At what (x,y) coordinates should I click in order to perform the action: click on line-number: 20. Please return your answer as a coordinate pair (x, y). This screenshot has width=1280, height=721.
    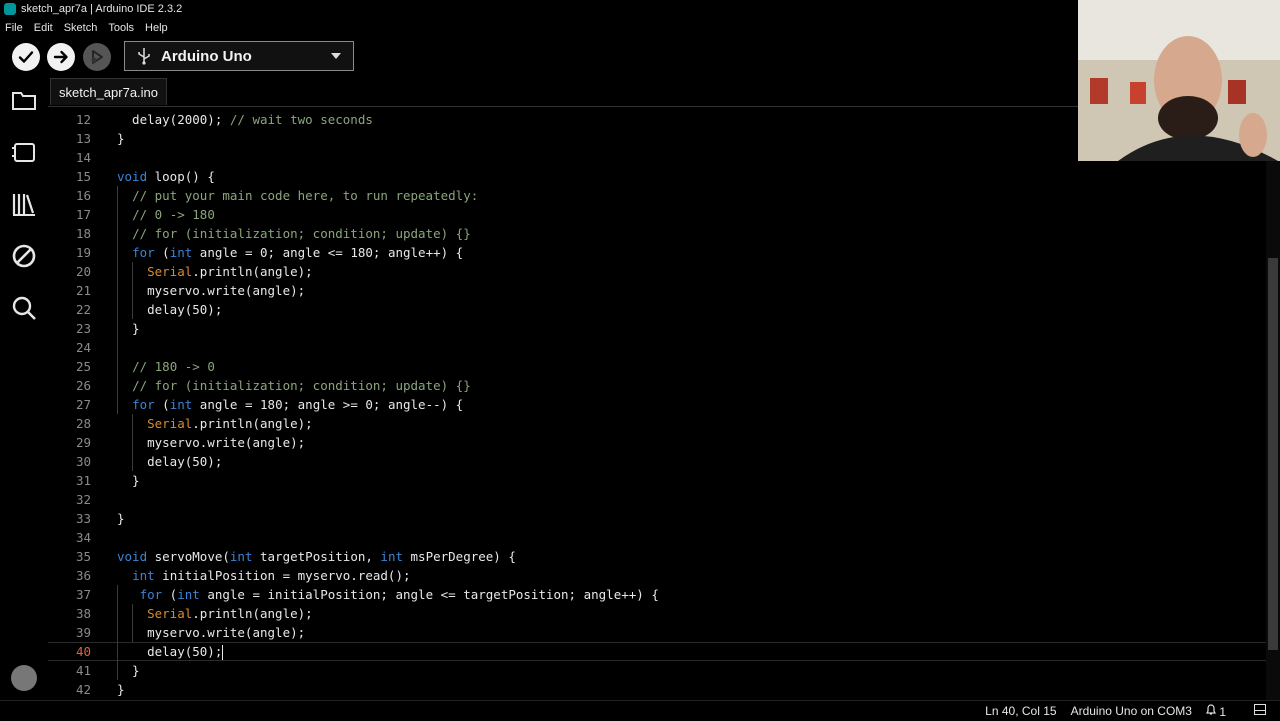
    Looking at the image, I should click on (83, 271).